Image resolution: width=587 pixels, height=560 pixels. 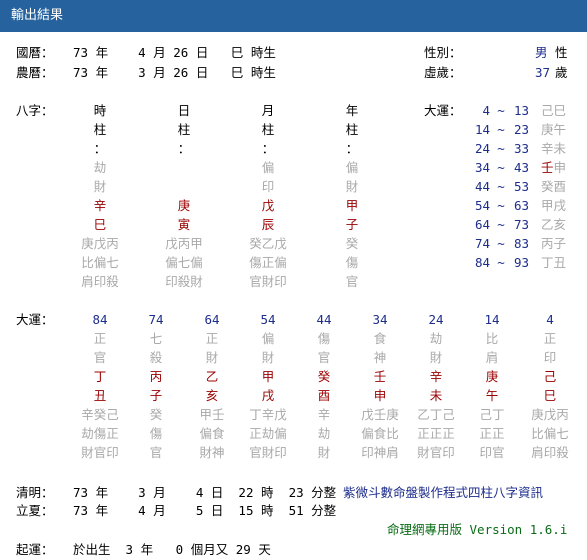 I want to click on dayun-col-age: 84, so click(x=100, y=319).